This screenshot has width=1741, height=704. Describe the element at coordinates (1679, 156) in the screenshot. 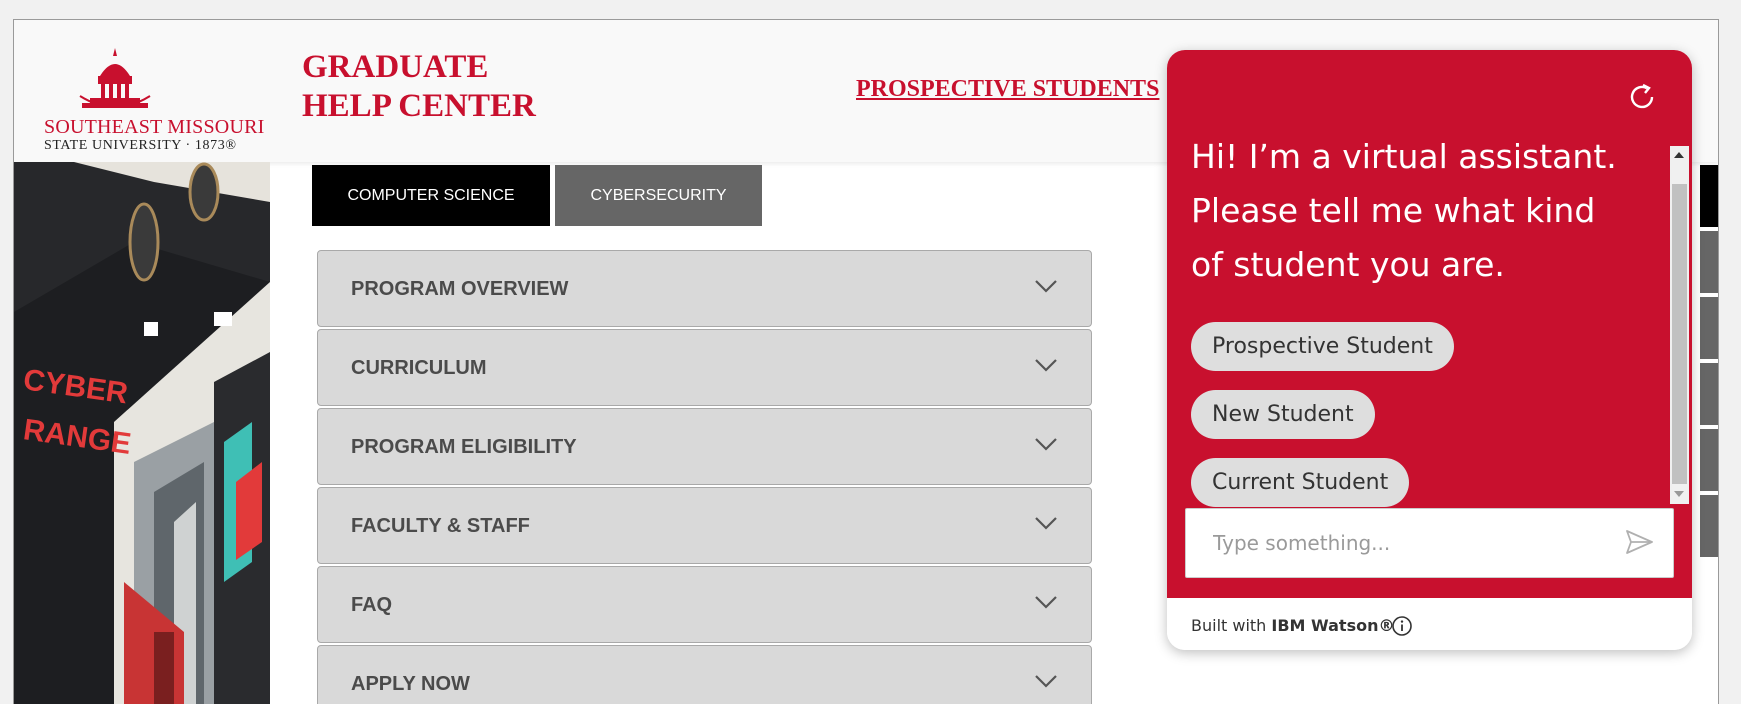

I see `scroll-up-arrow-icon` at that location.